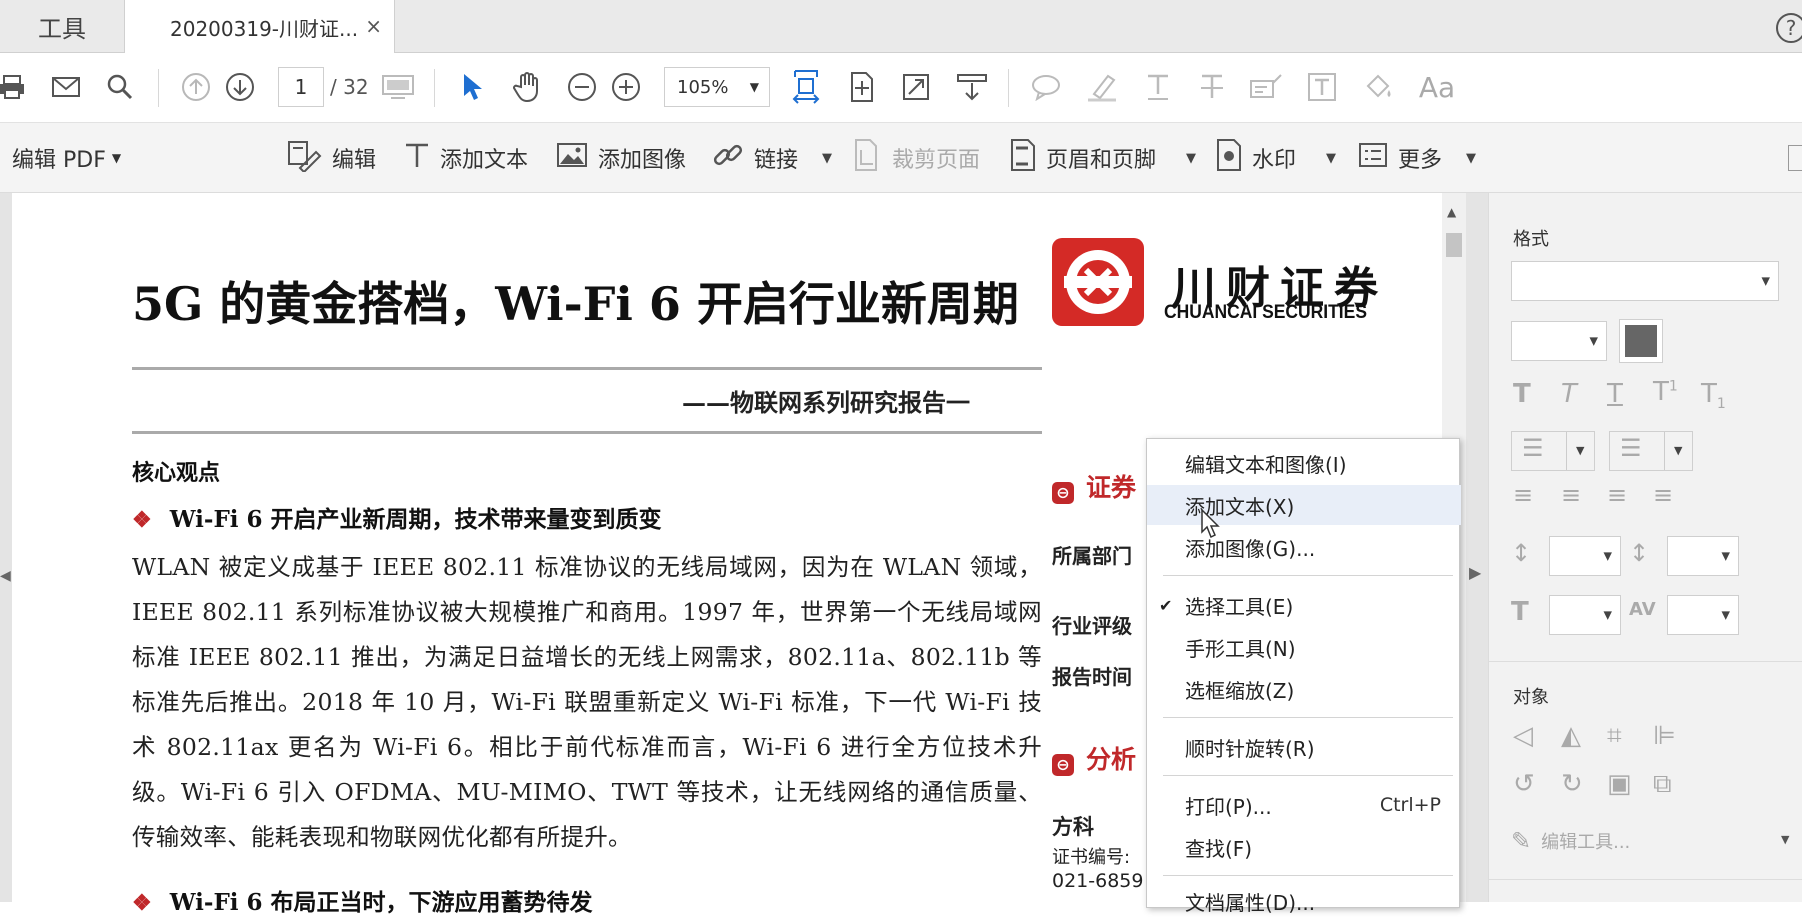 The height and width of the screenshot is (921, 1802). What do you see at coordinates (1046, 87) in the screenshot?
I see `comment-icon` at bounding box center [1046, 87].